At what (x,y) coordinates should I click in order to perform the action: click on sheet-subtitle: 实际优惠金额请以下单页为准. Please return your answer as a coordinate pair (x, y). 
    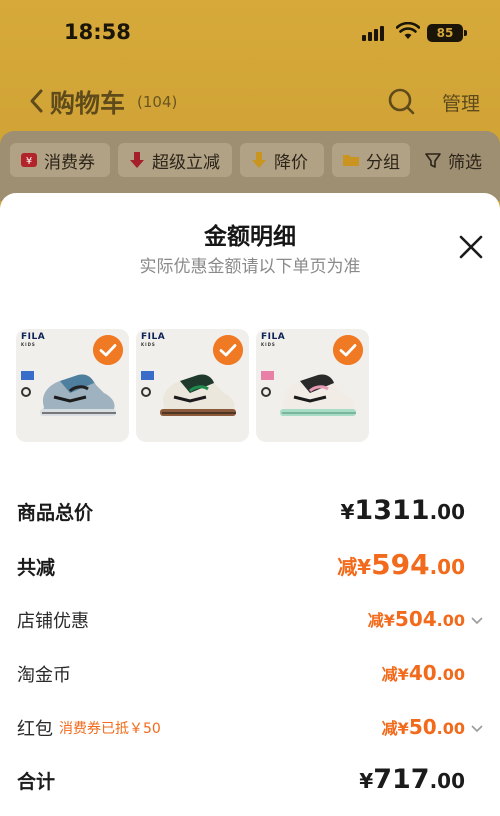
    Looking at the image, I should click on (250, 267).